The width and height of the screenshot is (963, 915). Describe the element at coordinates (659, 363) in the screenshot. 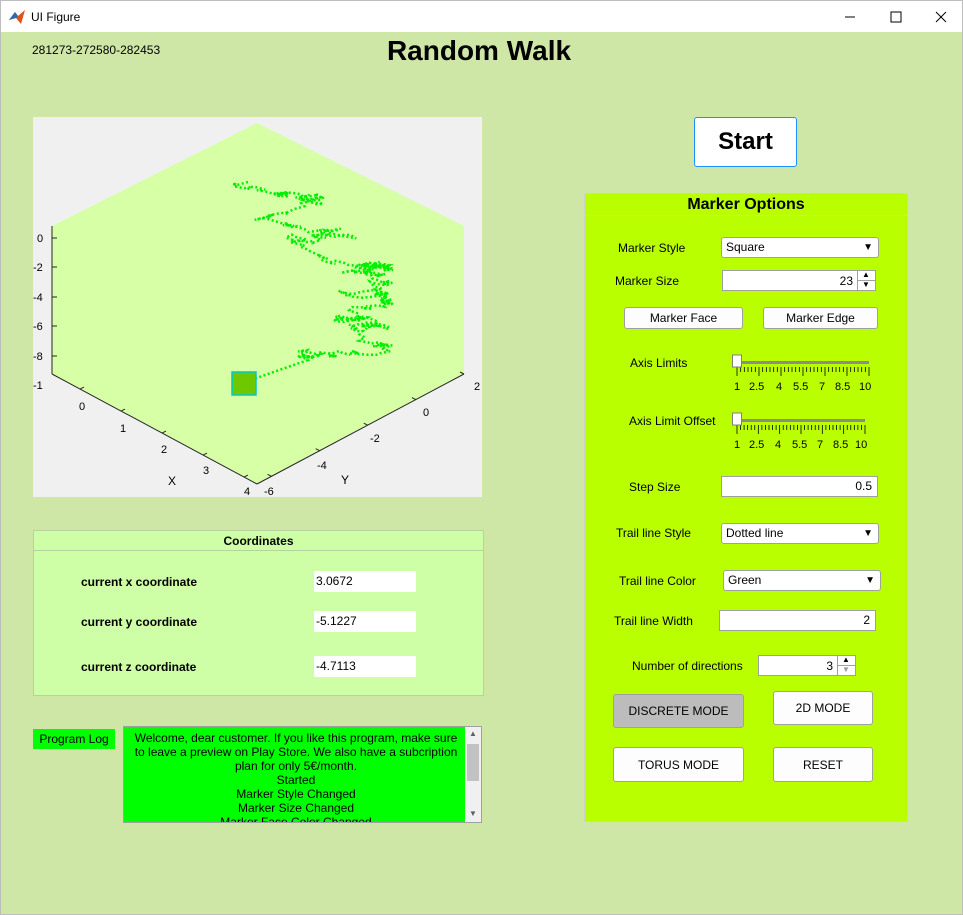

I see `axis-limits-label: Axis Limits` at that location.